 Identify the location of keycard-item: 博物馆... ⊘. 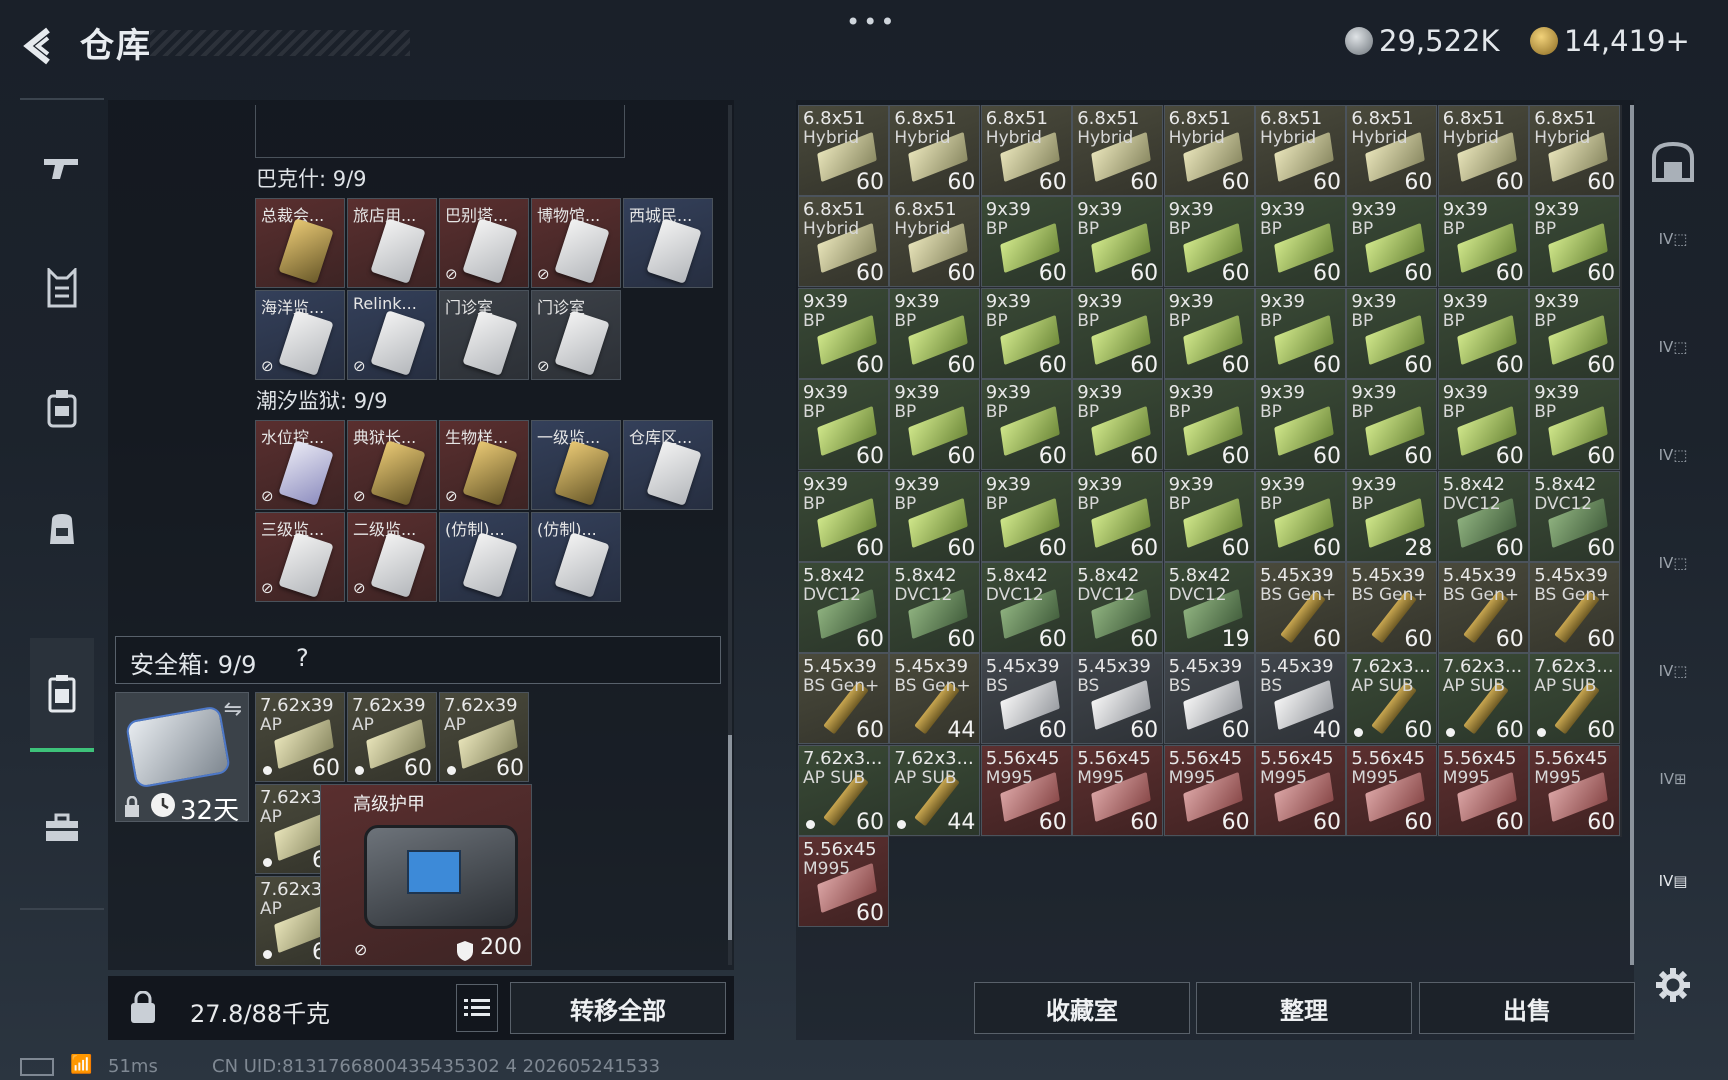
(576, 243).